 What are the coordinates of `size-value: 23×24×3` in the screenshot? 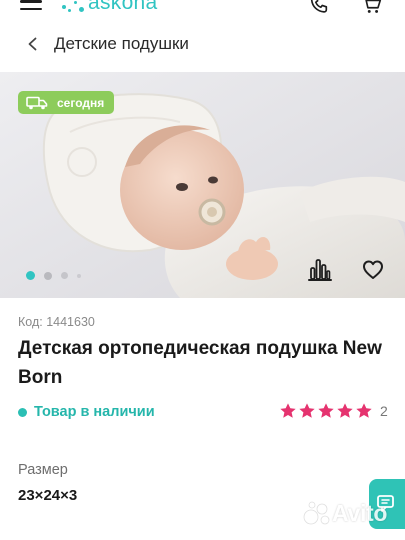 It's located at (47, 495).